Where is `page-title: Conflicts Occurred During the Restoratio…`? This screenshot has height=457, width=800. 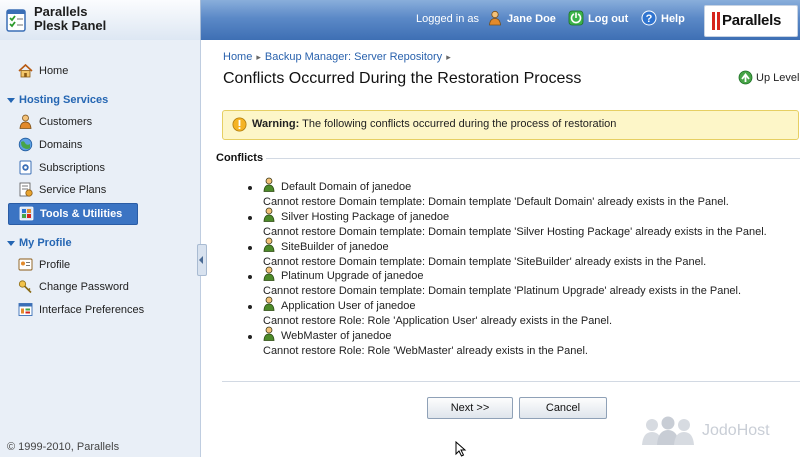 page-title: Conflicts Occurred During the Restoratio… is located at coordinates (402, 78).